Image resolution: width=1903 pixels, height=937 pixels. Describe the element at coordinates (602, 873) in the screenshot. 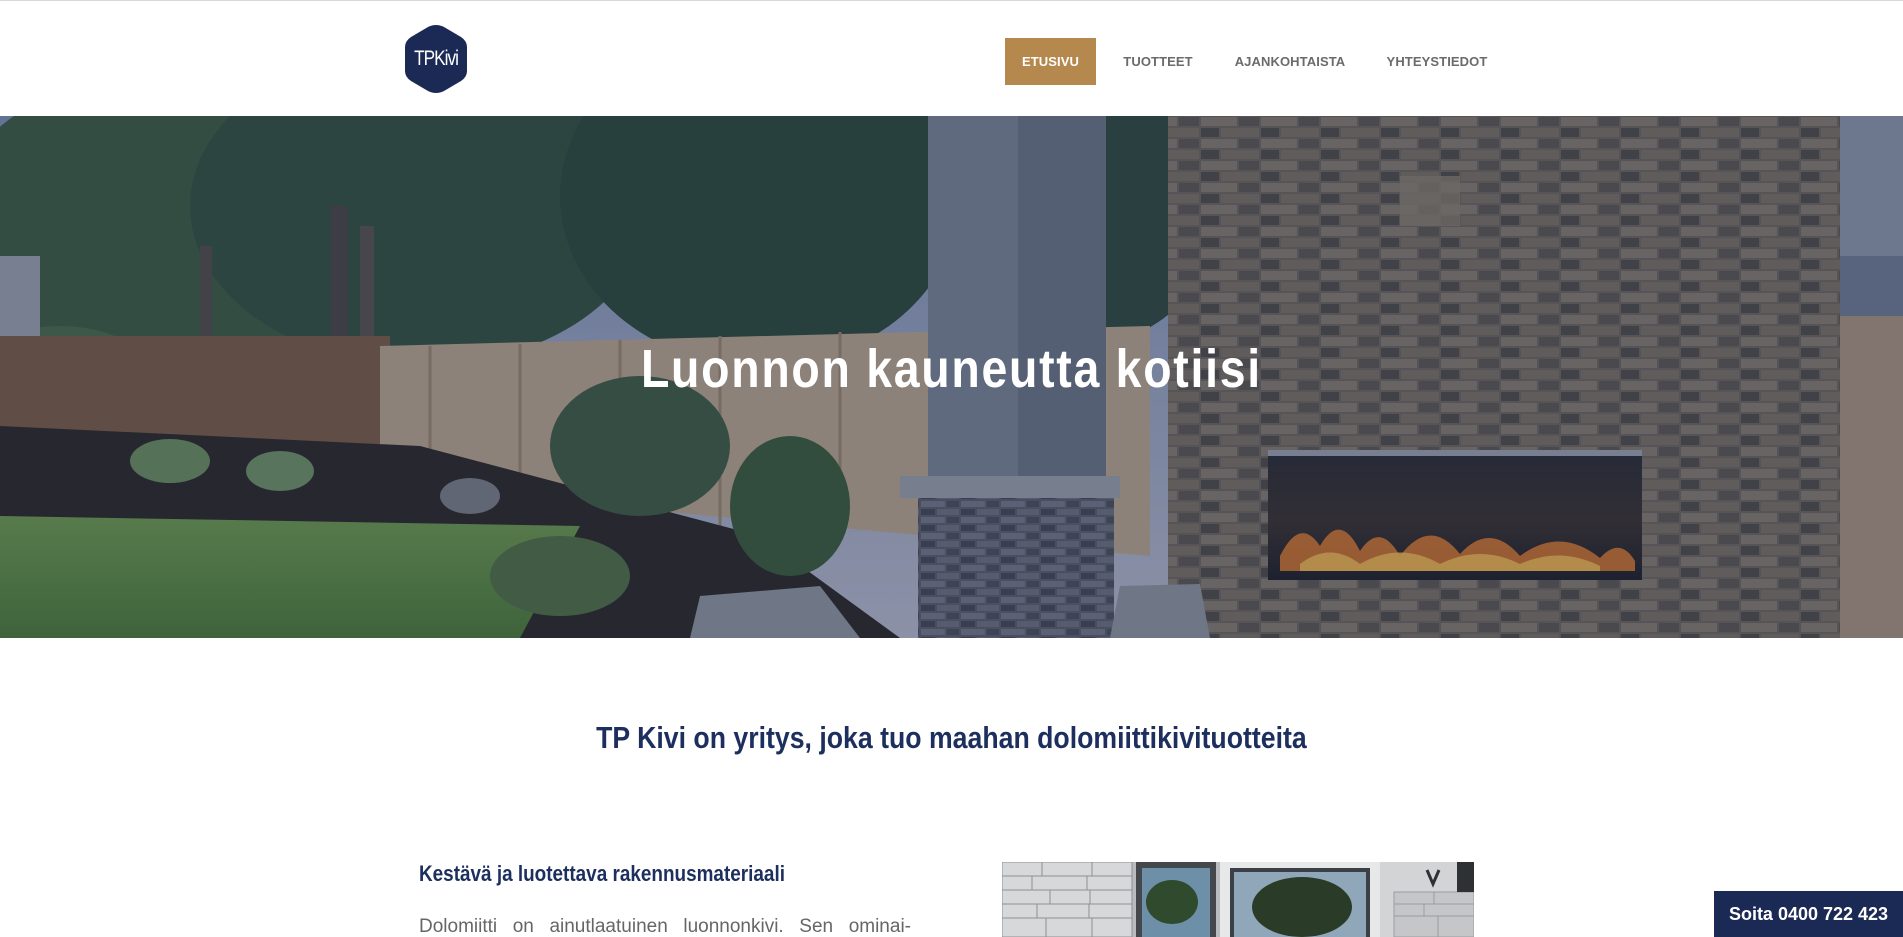

I see `feature-heading: Kestävä ja luotettava rakennusmateriaali` at that location.